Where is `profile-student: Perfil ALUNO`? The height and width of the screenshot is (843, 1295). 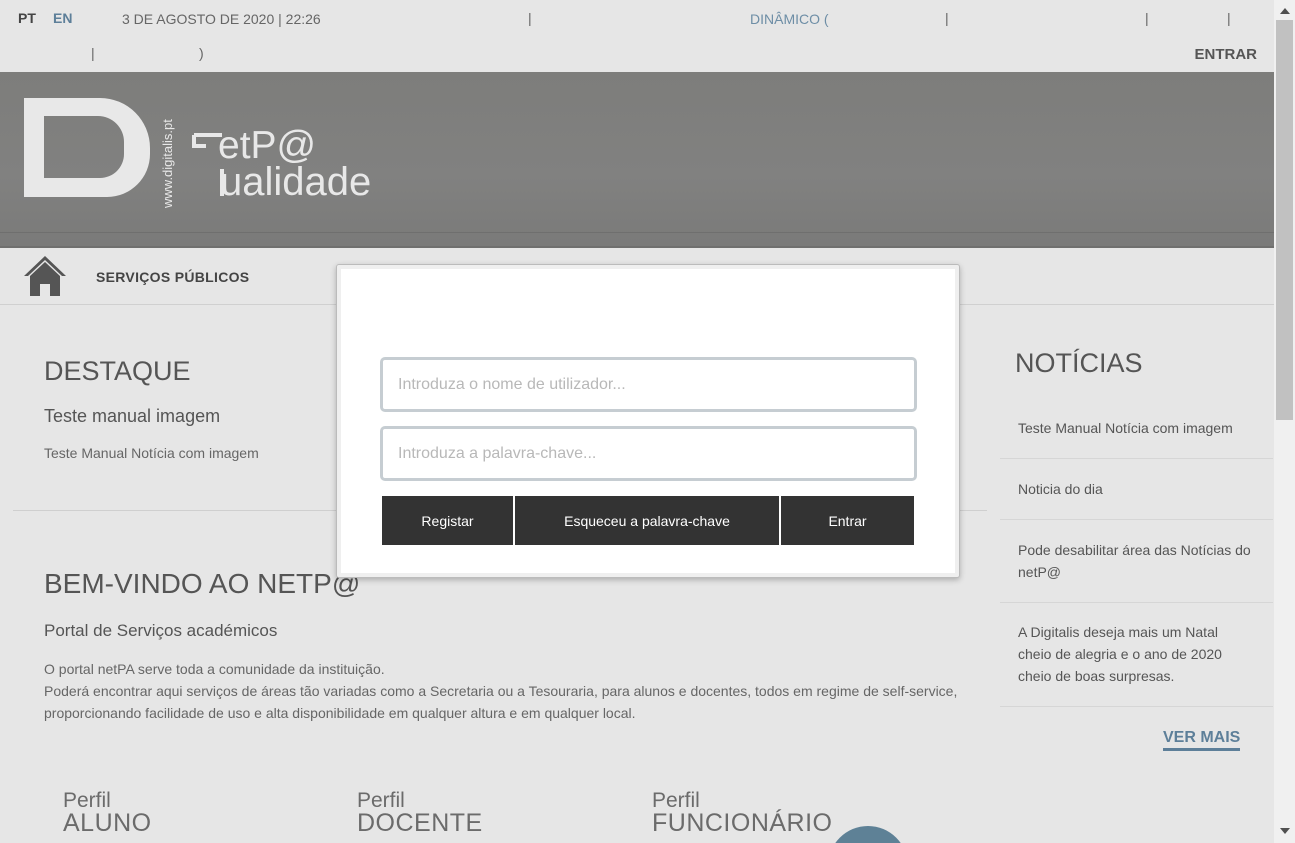
profile-student: Perfil ALUNO is located at coordinates (107, 813).